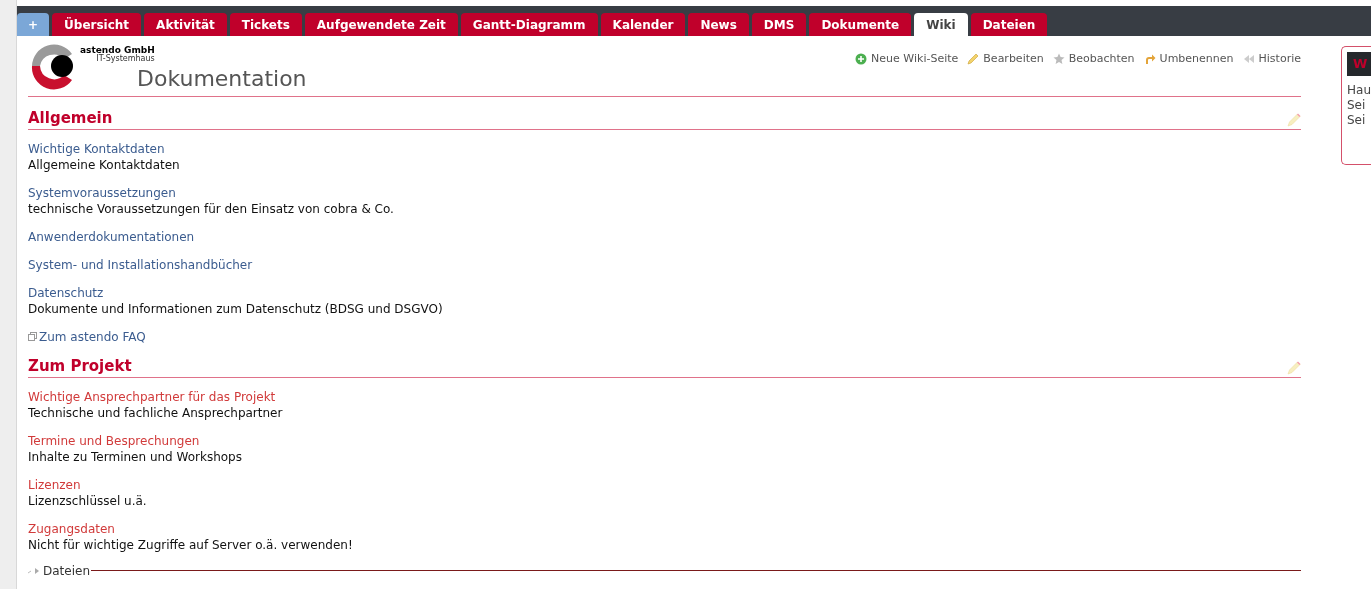  I want to click on tab: Gantt-Diagramm, so click(529, 24).